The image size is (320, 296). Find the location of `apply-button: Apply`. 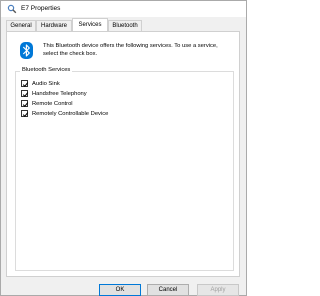

apply-button: Apply is located at coordinates (218, 290).